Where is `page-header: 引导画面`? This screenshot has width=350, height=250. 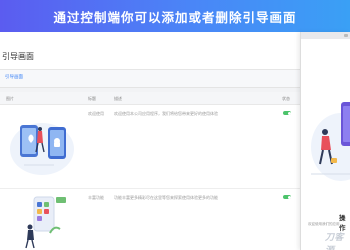 page-header: 引导画面 is located at coordinates (150, 51).